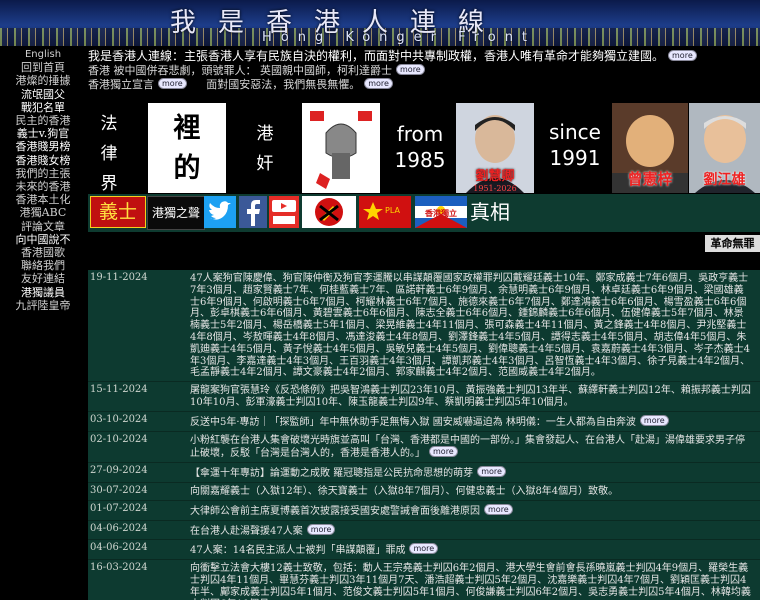  Describe the element at coordinates (187, 148) in the screenshot. I see `white-label-box: 裡 的` at that location.